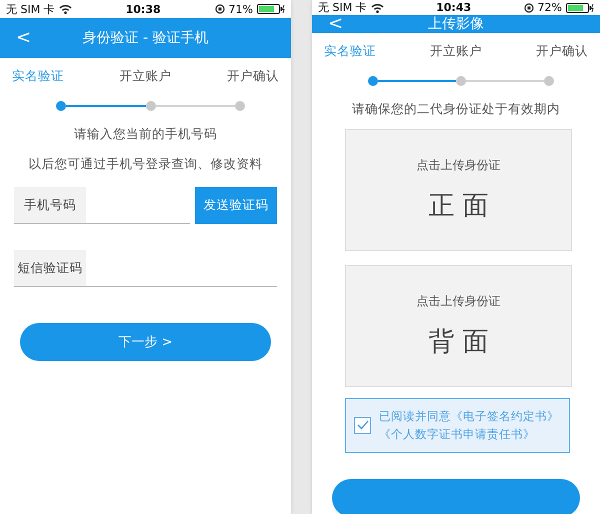  What do you see at coordinates (50, 205) in the screenshot?
I see `field-label: 手机号码` at bounding box center [50, 205].